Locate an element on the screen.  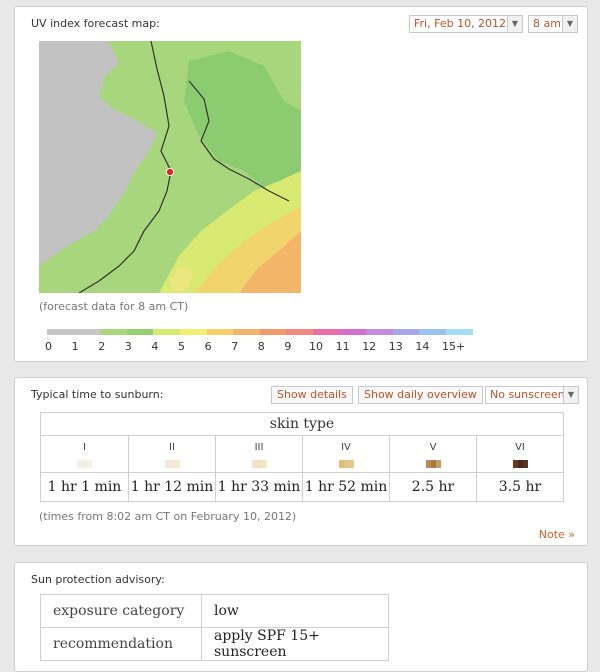
sunburn-time: 1 hr 52 min is located at coordinates (346, 487).